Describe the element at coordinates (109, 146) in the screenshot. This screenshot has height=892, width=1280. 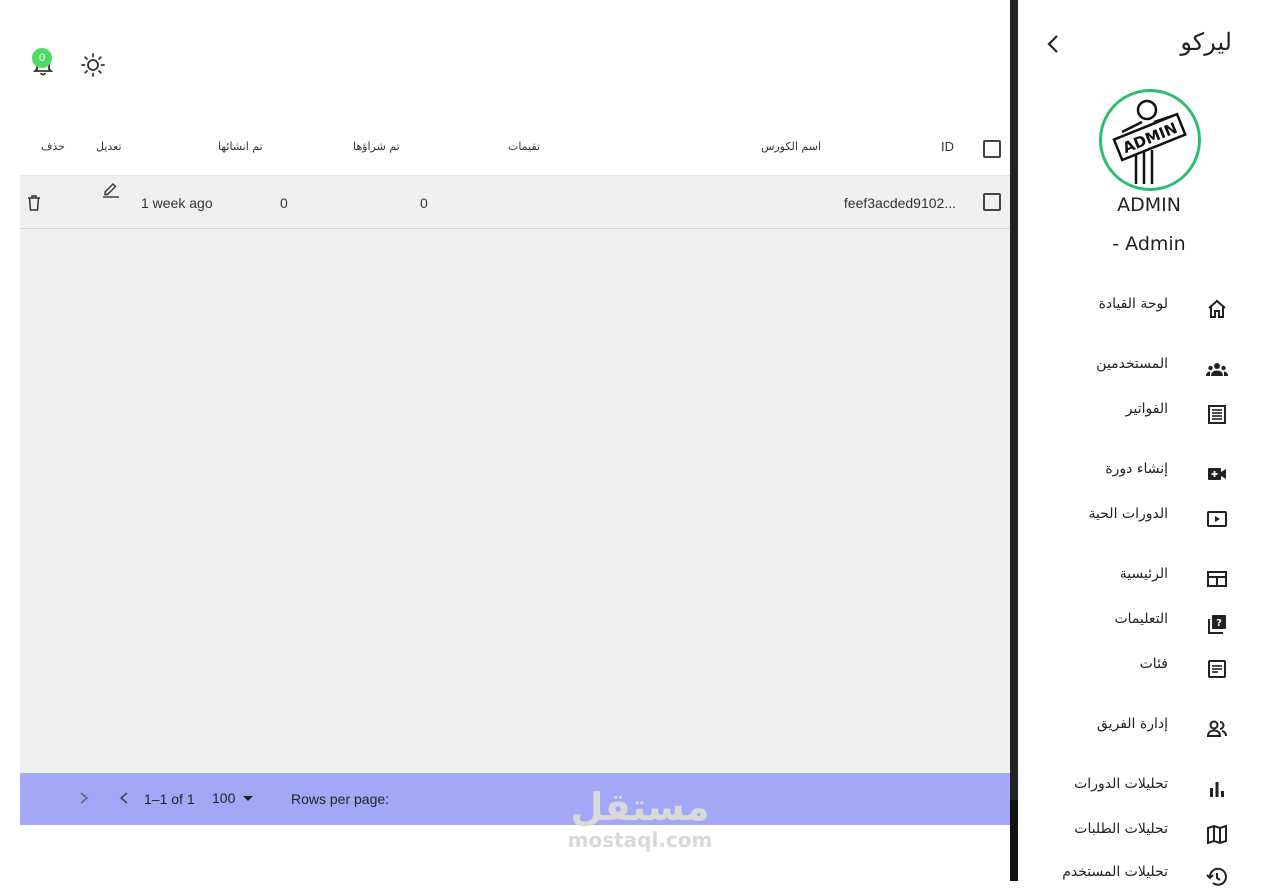
I see `column-header-edit: تعديل` at that location.